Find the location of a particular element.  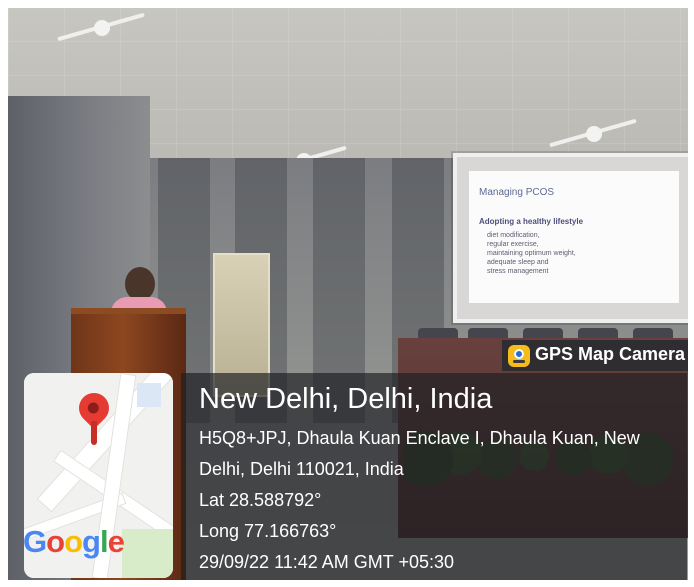

latitude-text: Lat 28.588792° is located at coordinates (260, 500).